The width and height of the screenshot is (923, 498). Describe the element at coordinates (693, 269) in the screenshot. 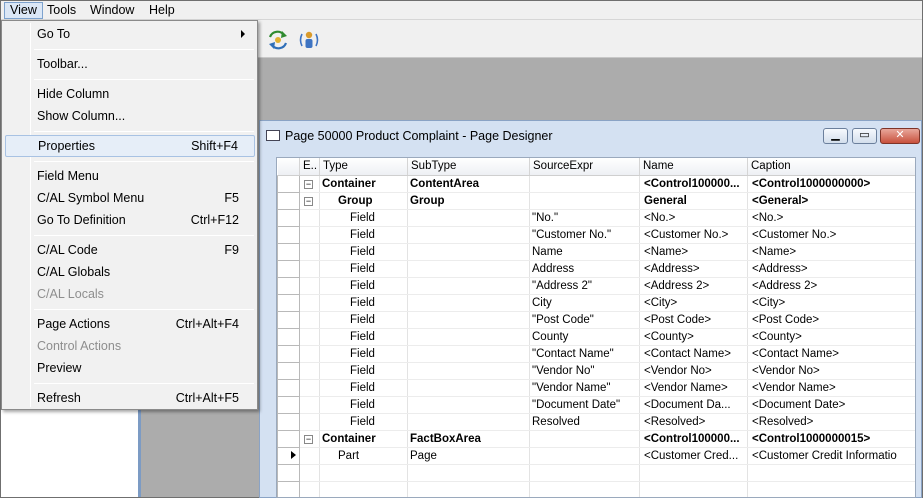

I see `cell-name: <Address>` at that location.